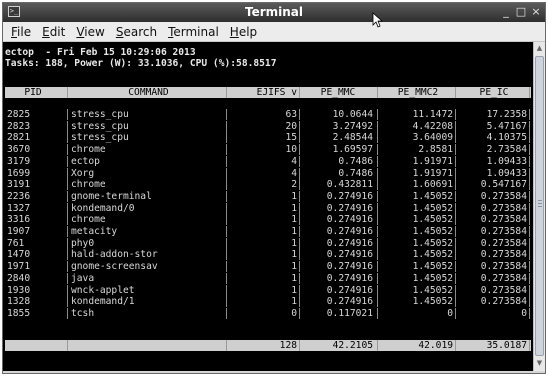  I want to click on cell-ejifs: 4, so click(294, 173).